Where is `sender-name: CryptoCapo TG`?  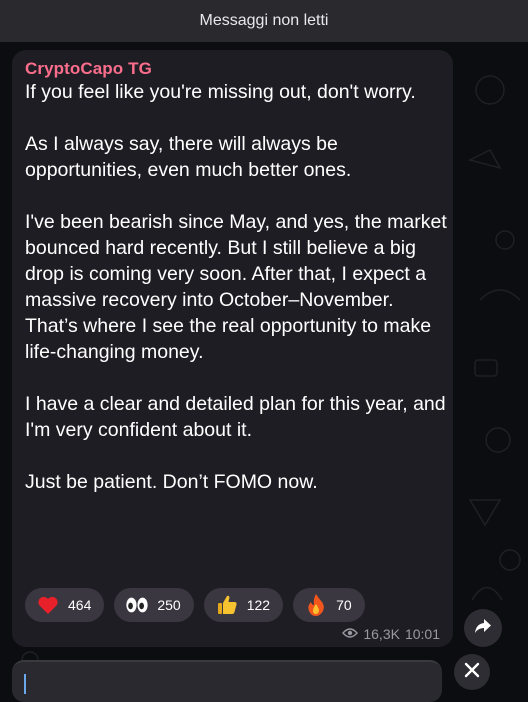 sender-name: CryptoCapo TG is located at coordinates (88, 69).